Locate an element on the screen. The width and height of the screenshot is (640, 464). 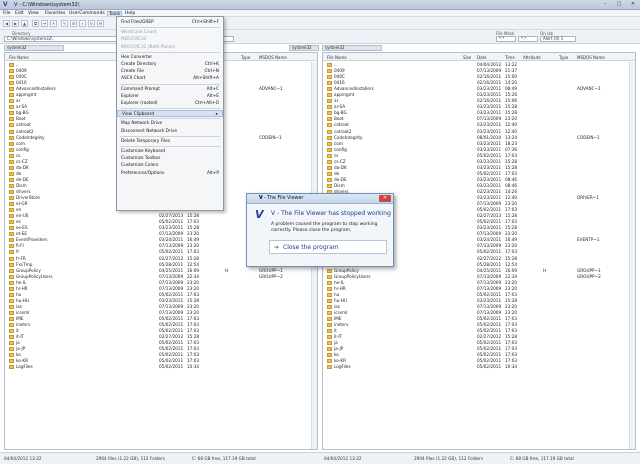
right-pane-tab: system32 is located at coordinates (352, 48).